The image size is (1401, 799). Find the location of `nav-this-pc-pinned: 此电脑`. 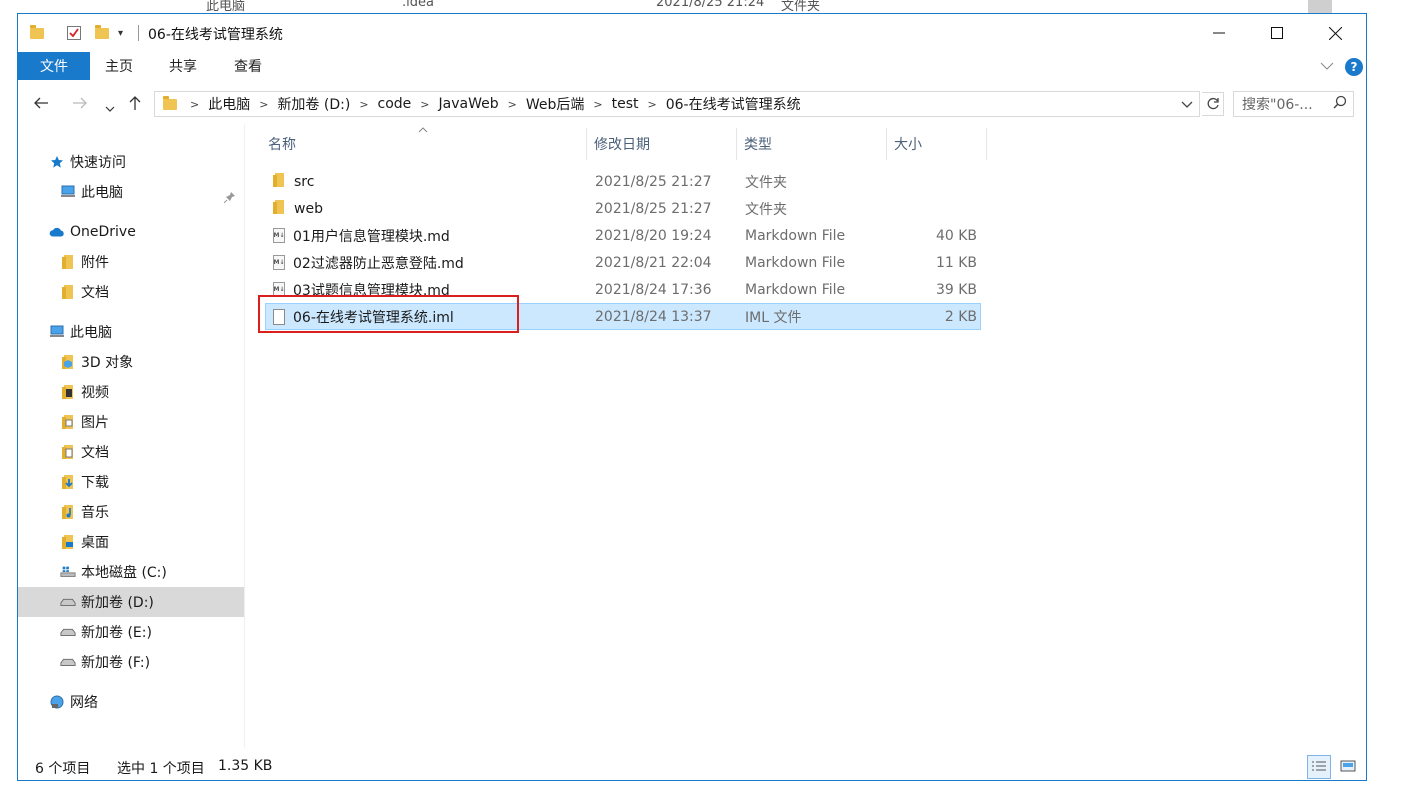

nav-this-pc-pinned: 此电脑 is located at coordinates (91, 192).